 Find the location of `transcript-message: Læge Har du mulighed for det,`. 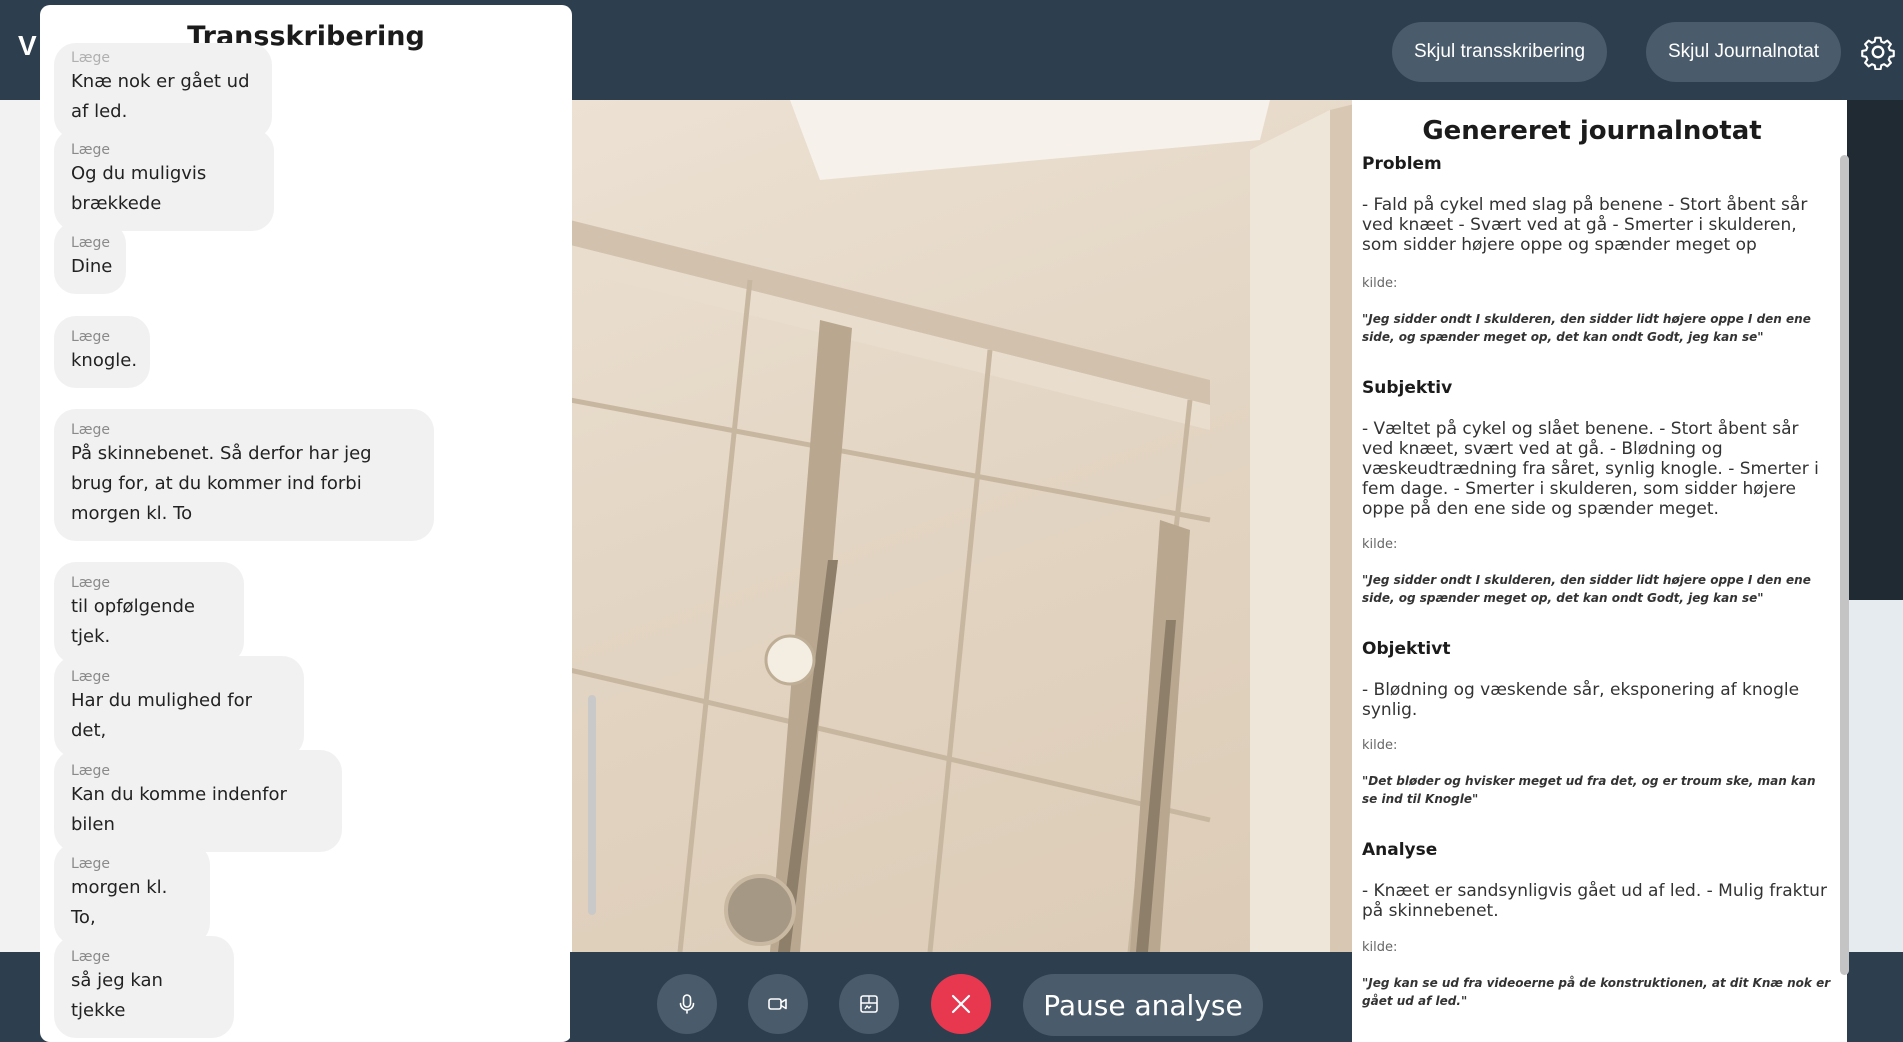

transcript-message: Læge Har du mulighed for det, is located at coordinates (179, 707).